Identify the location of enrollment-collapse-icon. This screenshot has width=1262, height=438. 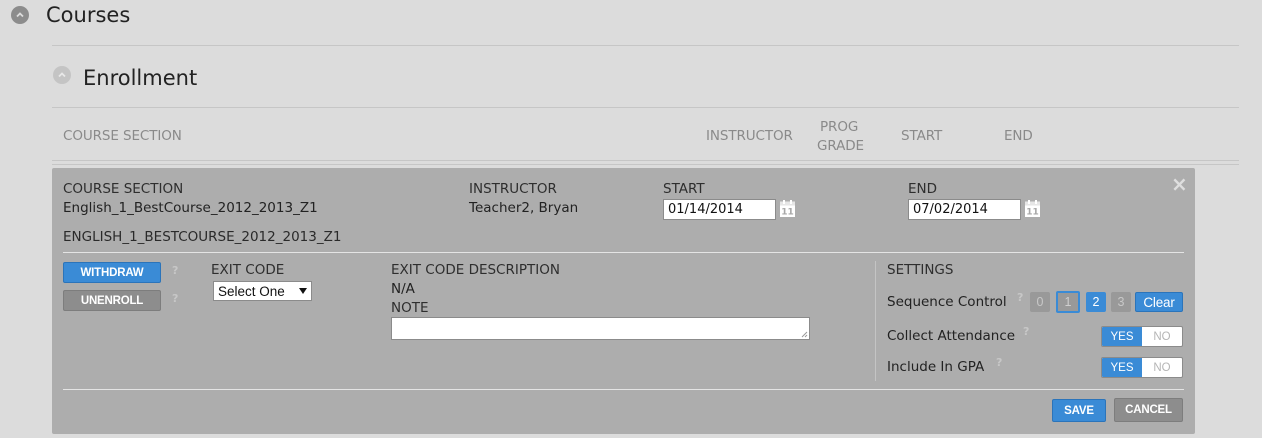
(62, 75).